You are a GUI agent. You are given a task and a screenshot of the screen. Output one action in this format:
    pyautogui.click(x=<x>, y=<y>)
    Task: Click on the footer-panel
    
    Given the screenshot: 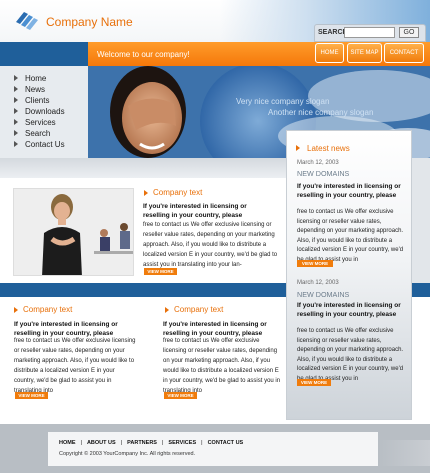 What is the action you would take?
    pyautogui.click(x=213, y=449)
    